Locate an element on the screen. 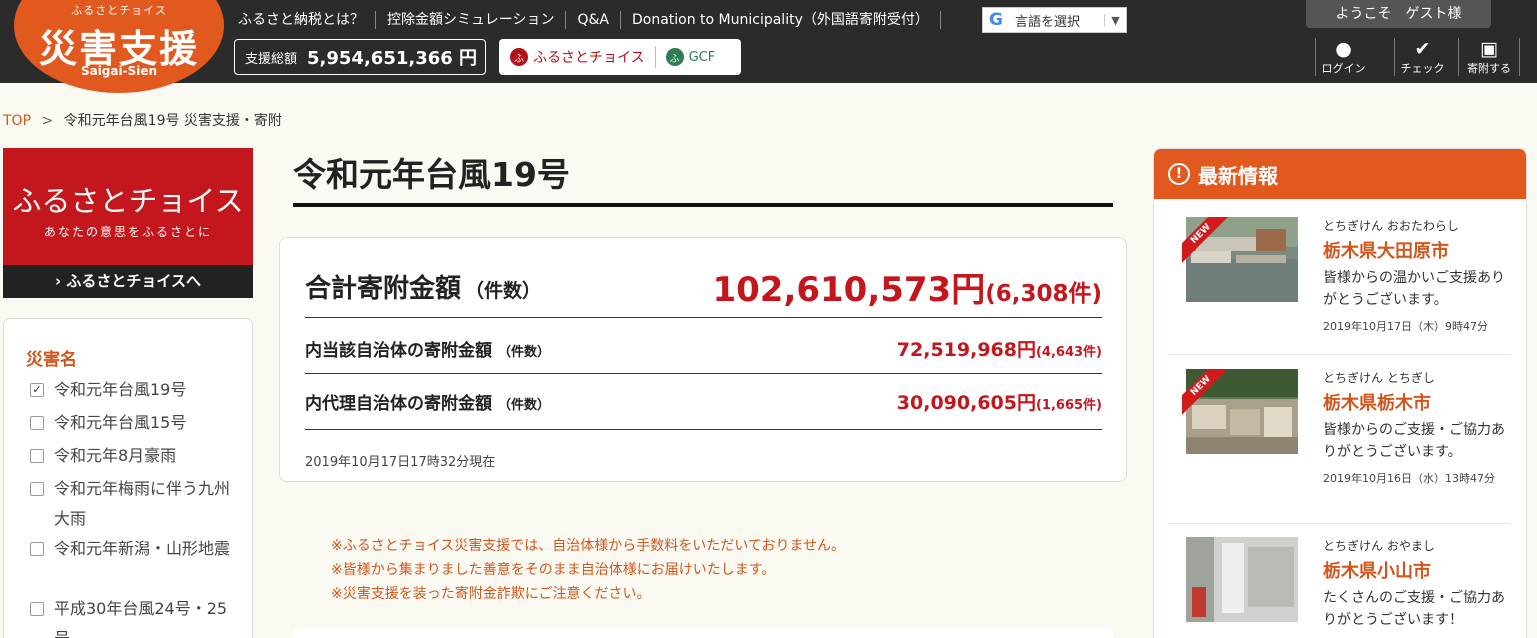  filter-item-label: 令和元年新潟・山形地震 is located at coordinates (142, 548).